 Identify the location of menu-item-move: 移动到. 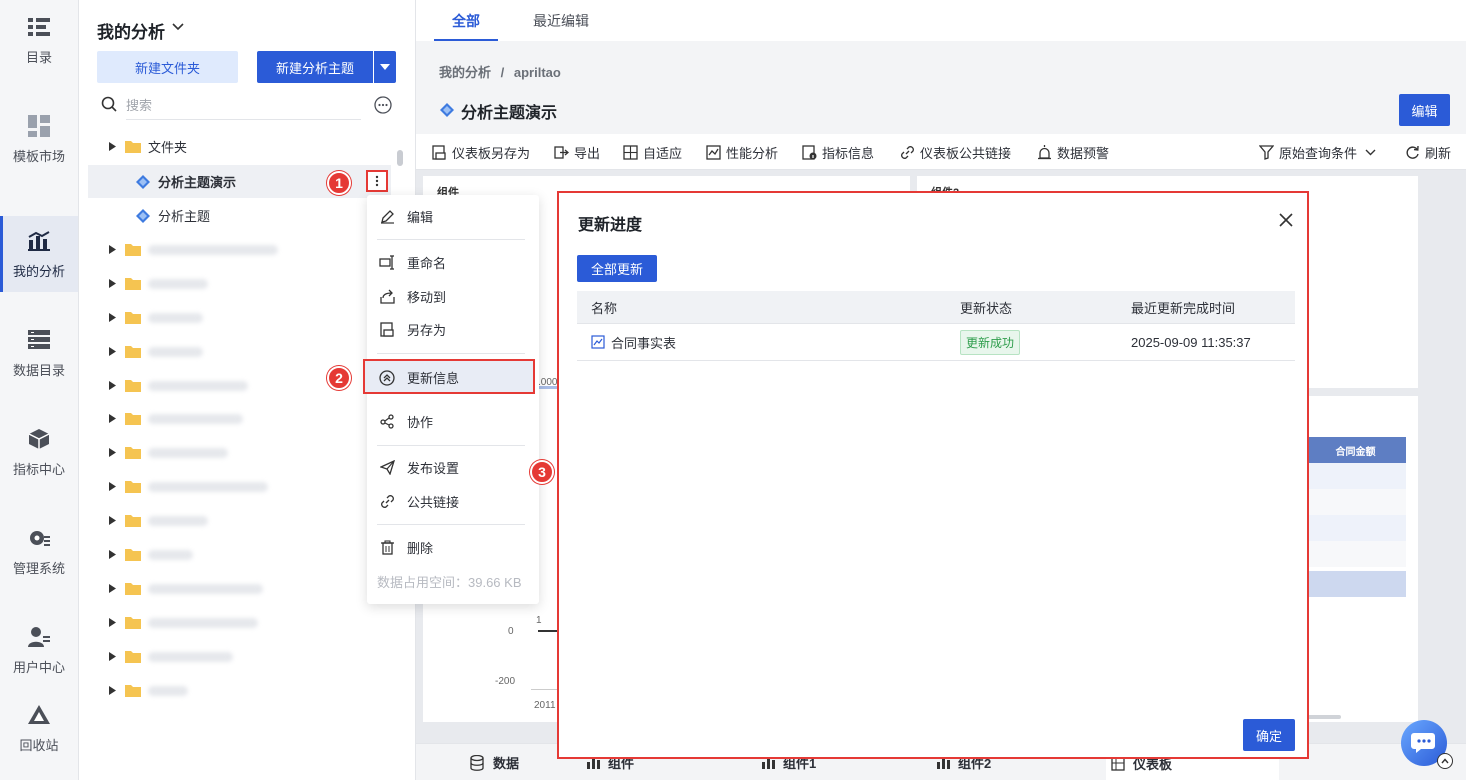
(453, 296).